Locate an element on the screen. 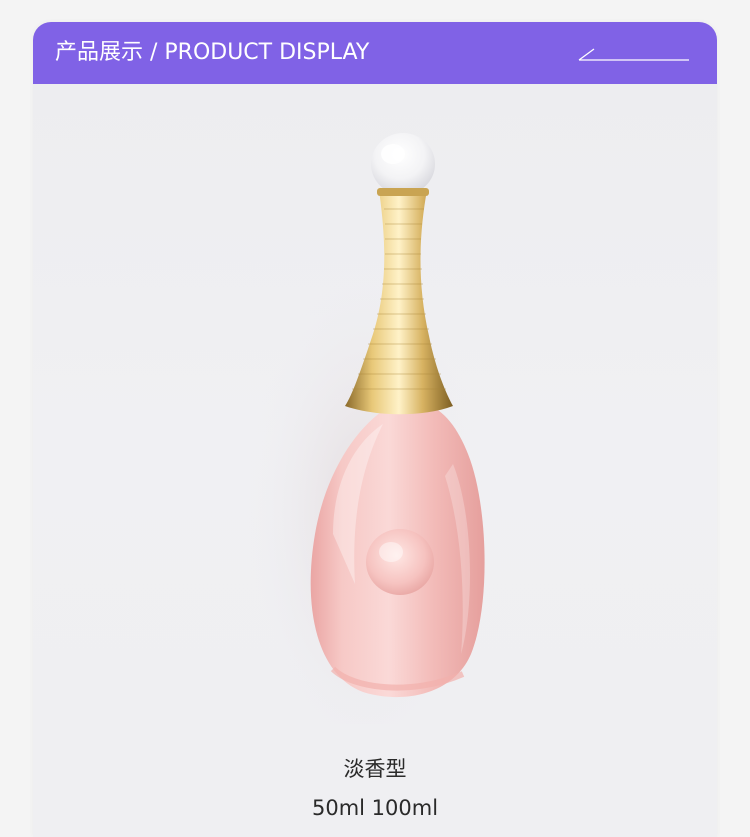 This screenshot has height=837, width=750. section-title: 产品展示 / PRODUCT DISPLAY is located at coordinates (212, 52).